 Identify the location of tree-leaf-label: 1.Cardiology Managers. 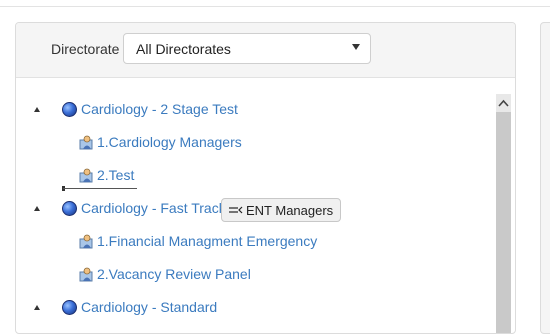
(169, 142).